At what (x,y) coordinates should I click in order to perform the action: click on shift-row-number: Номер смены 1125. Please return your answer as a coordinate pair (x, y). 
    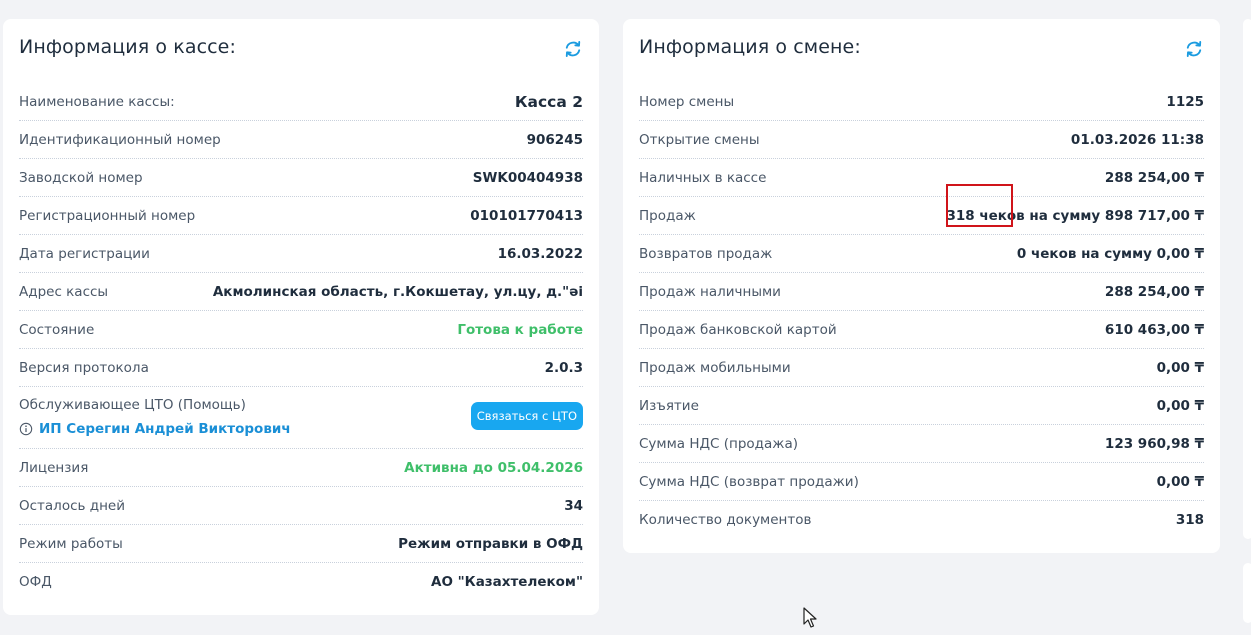
    Looking at the image, I should click on (921, 102).